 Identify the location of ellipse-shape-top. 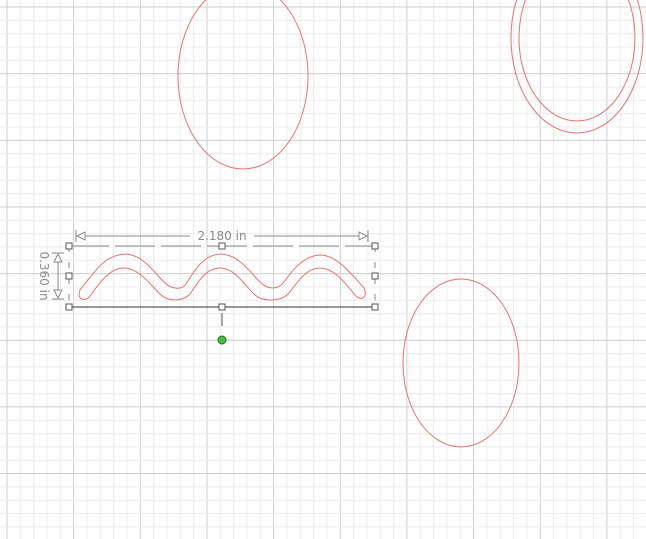
(243, 85).